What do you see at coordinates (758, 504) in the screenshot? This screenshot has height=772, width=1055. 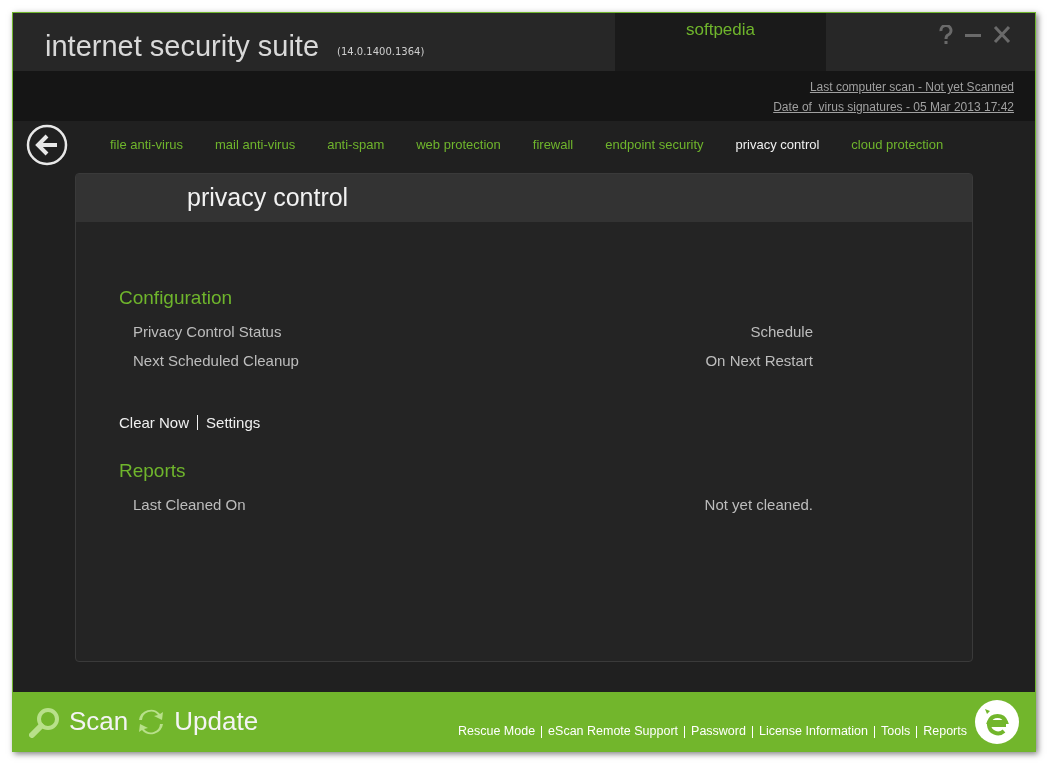 I see `setting-value: Not yet cleaned.` at bounding box center [758, 504].